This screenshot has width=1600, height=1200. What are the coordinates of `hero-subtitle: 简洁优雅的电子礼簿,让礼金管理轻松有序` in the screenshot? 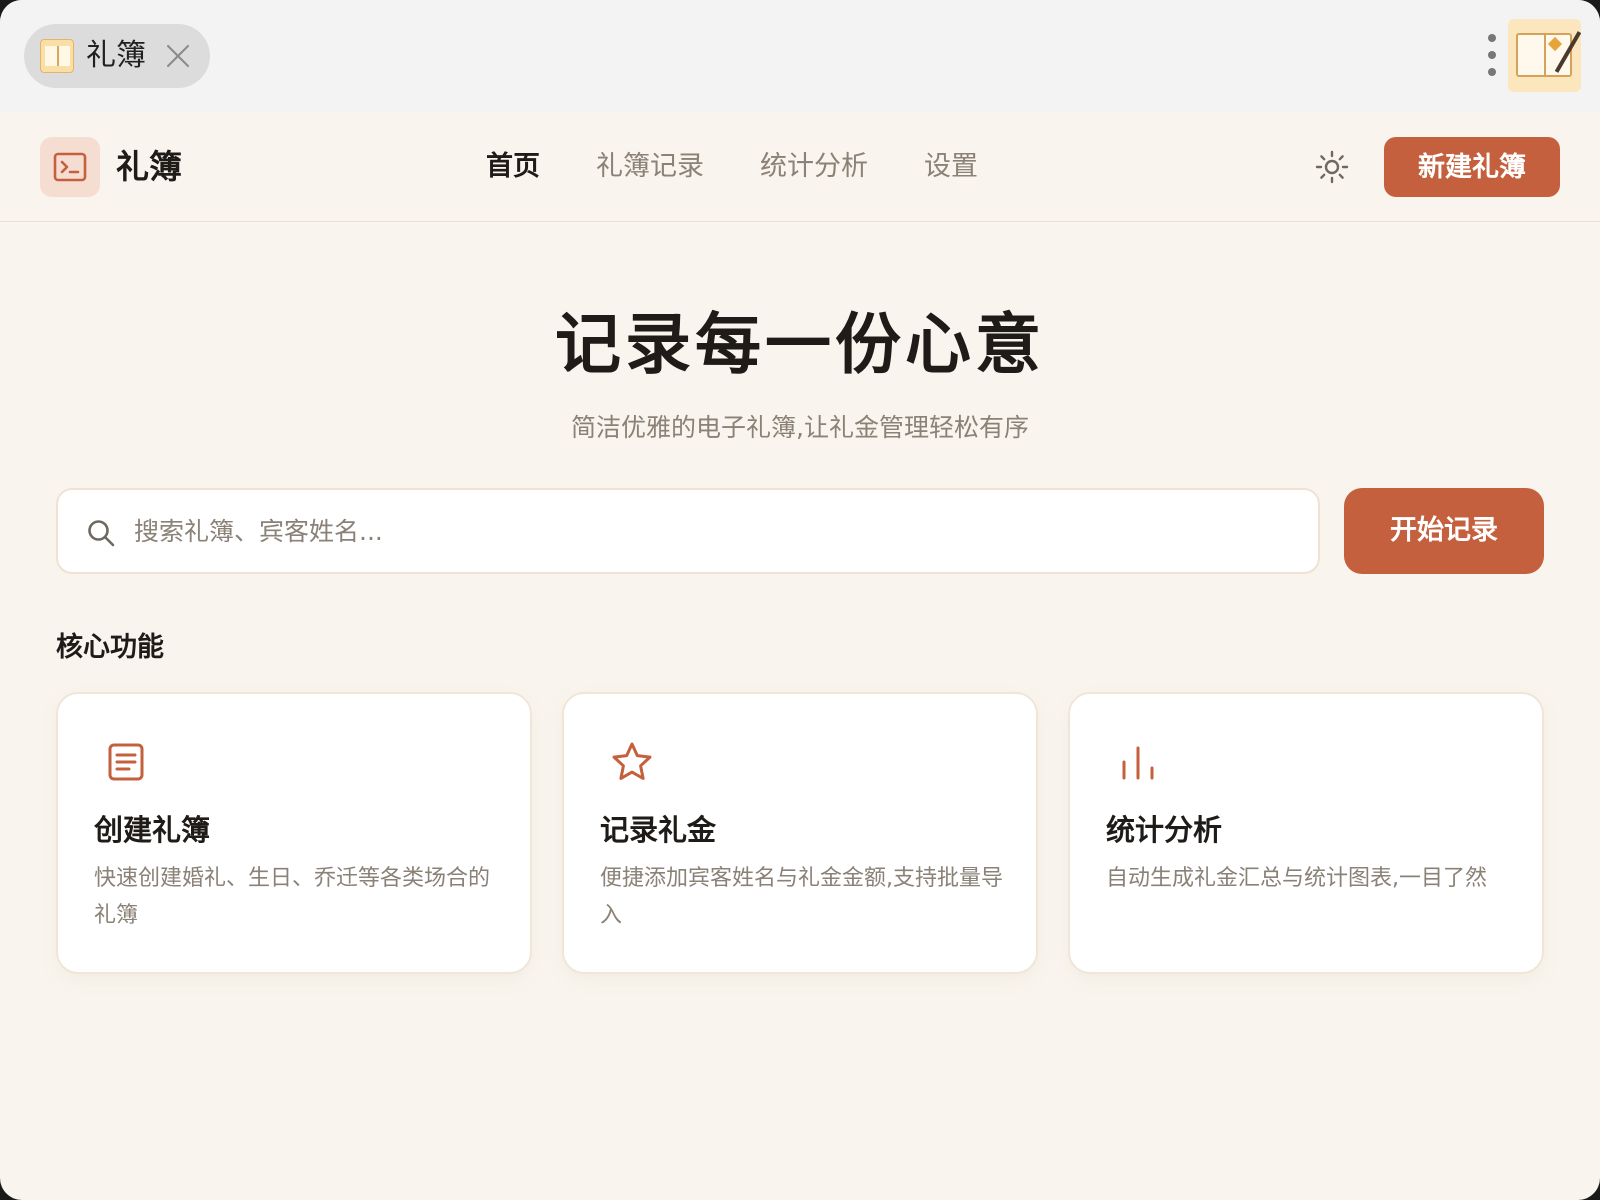 It's located at (800, 427).